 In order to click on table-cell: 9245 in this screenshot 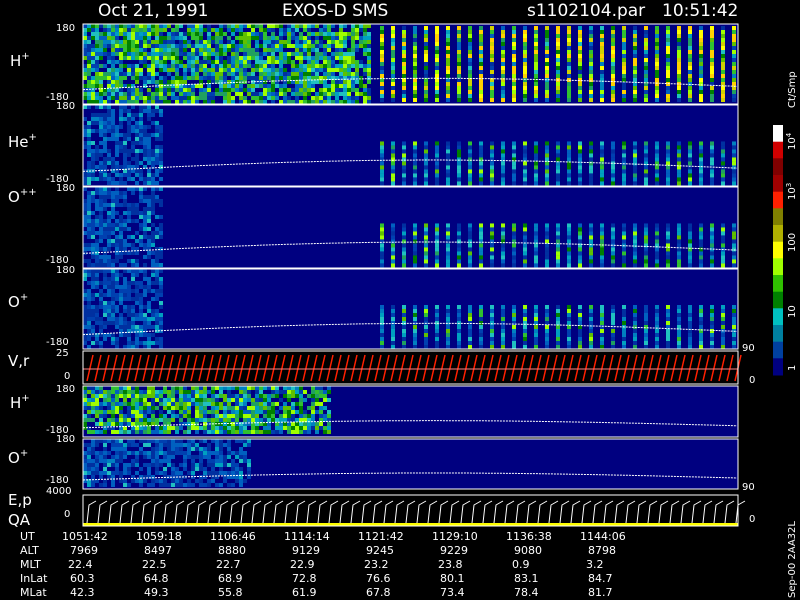, I will do `click(380, 550)`.